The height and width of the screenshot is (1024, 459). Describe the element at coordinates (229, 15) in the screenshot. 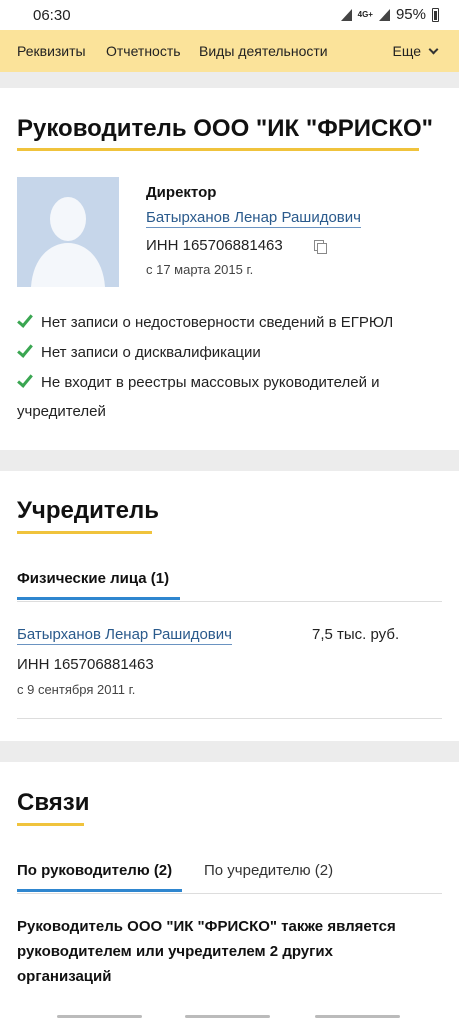

I see `status-bar: 06:30 4G+ 95%` at that location.